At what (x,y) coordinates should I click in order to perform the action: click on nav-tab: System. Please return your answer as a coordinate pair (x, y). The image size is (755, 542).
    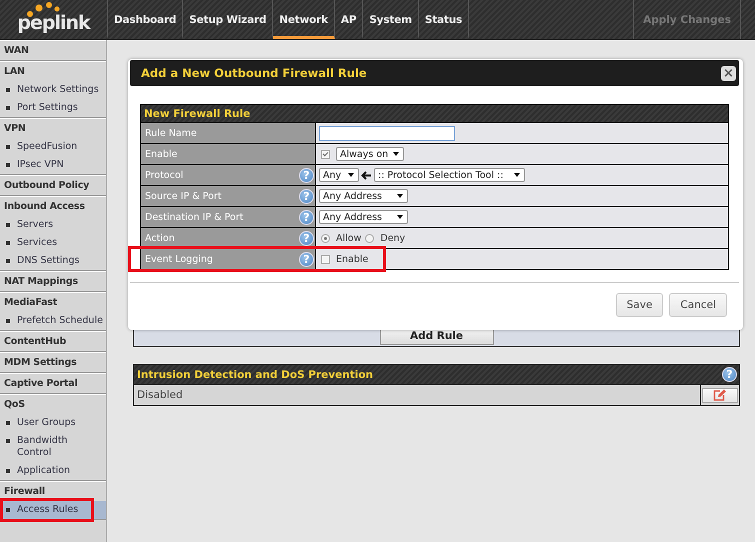
    Looking at the image, I should click on (391, 19).